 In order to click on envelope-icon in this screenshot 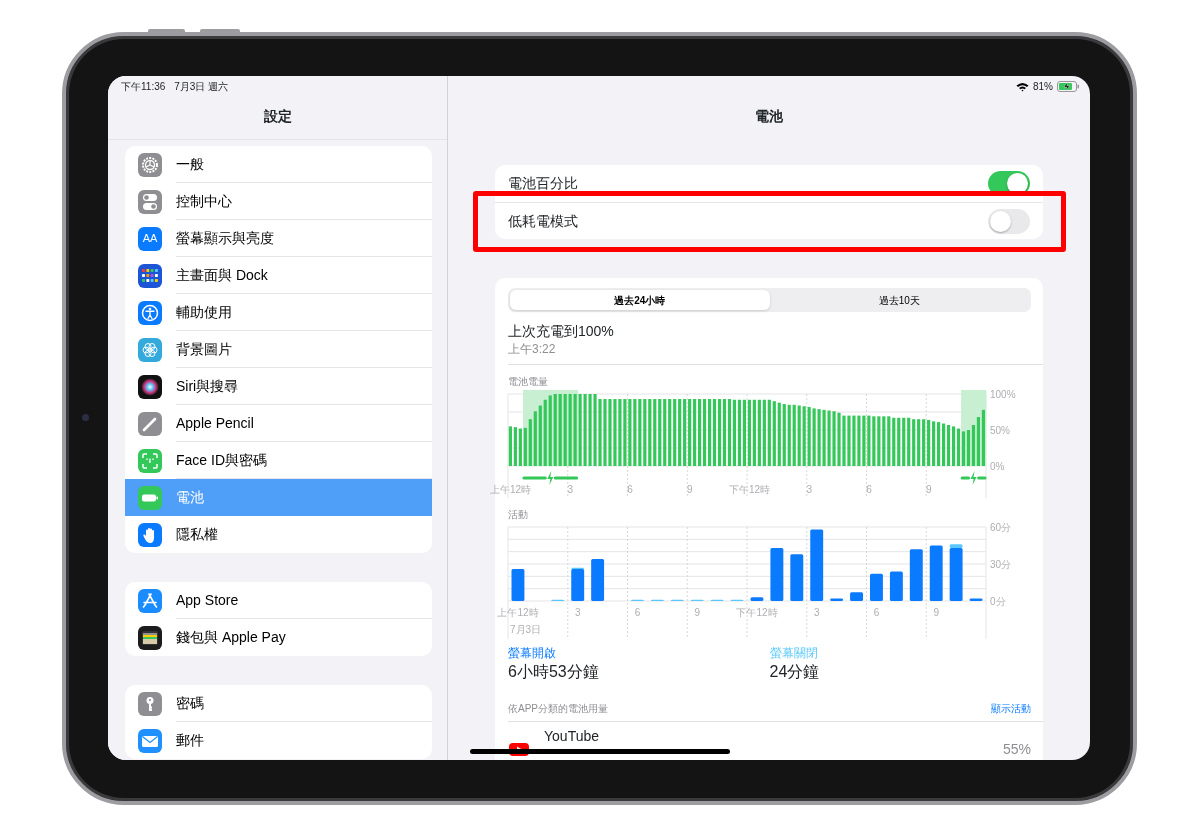, I will do `click(150, 740)`.